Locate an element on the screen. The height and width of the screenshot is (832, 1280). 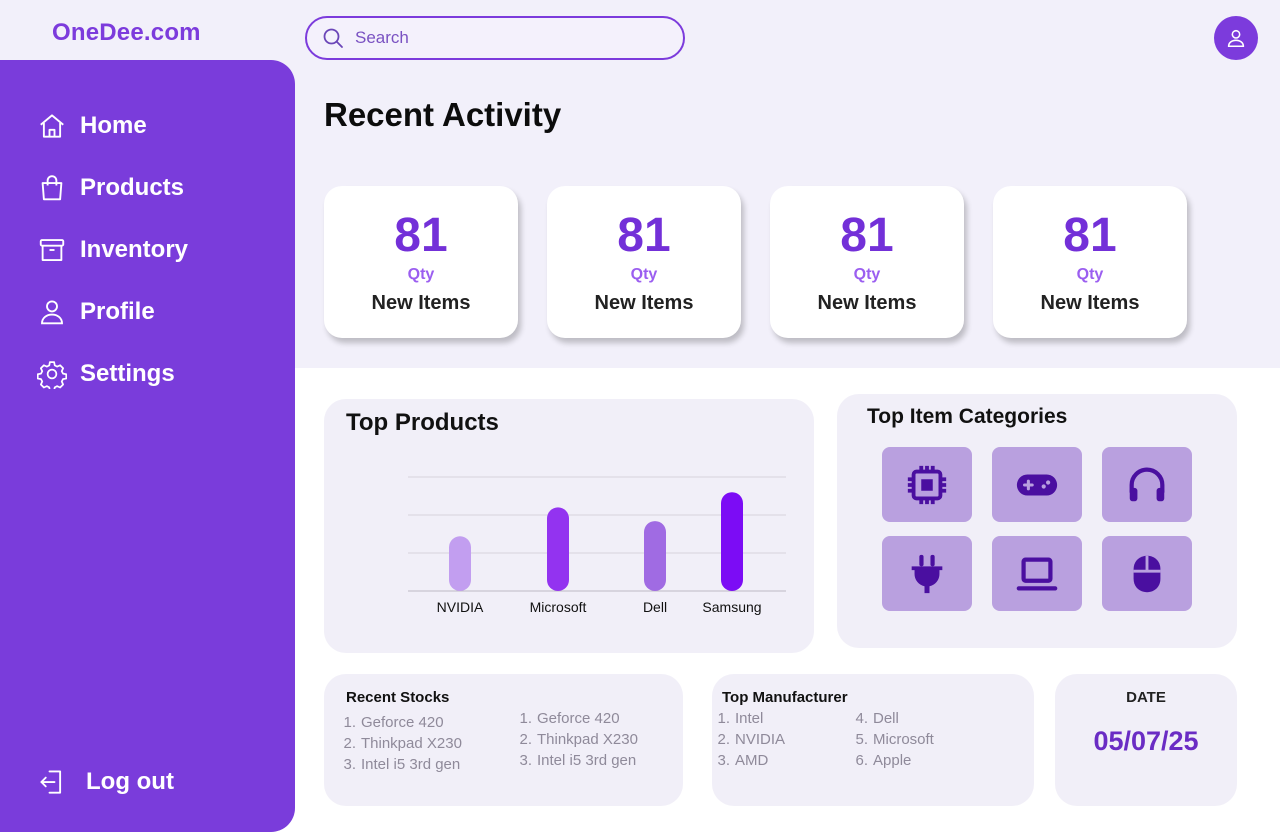
sidebar-item-profile: Profile is located at coordinates (95, 312).